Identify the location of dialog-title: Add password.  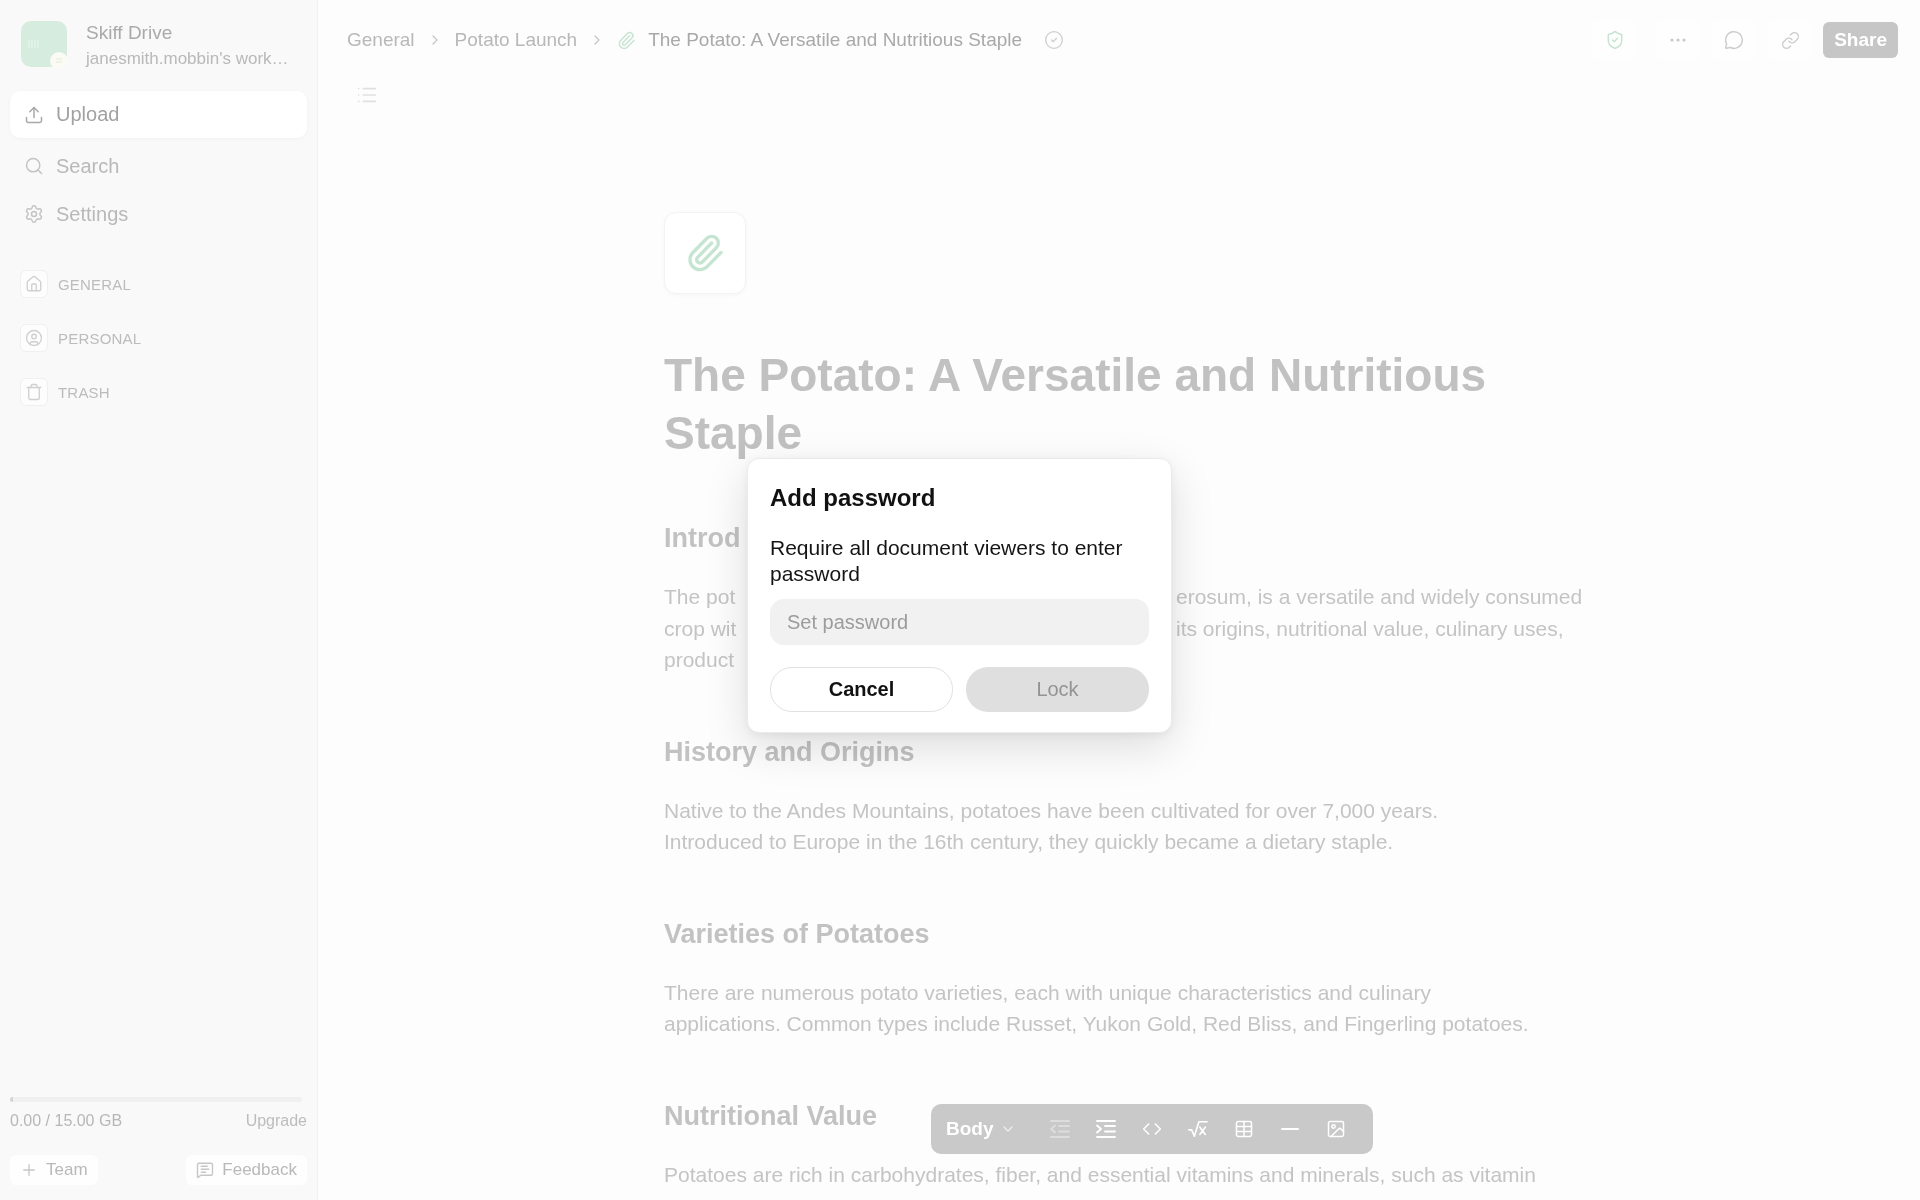
(853, 498).